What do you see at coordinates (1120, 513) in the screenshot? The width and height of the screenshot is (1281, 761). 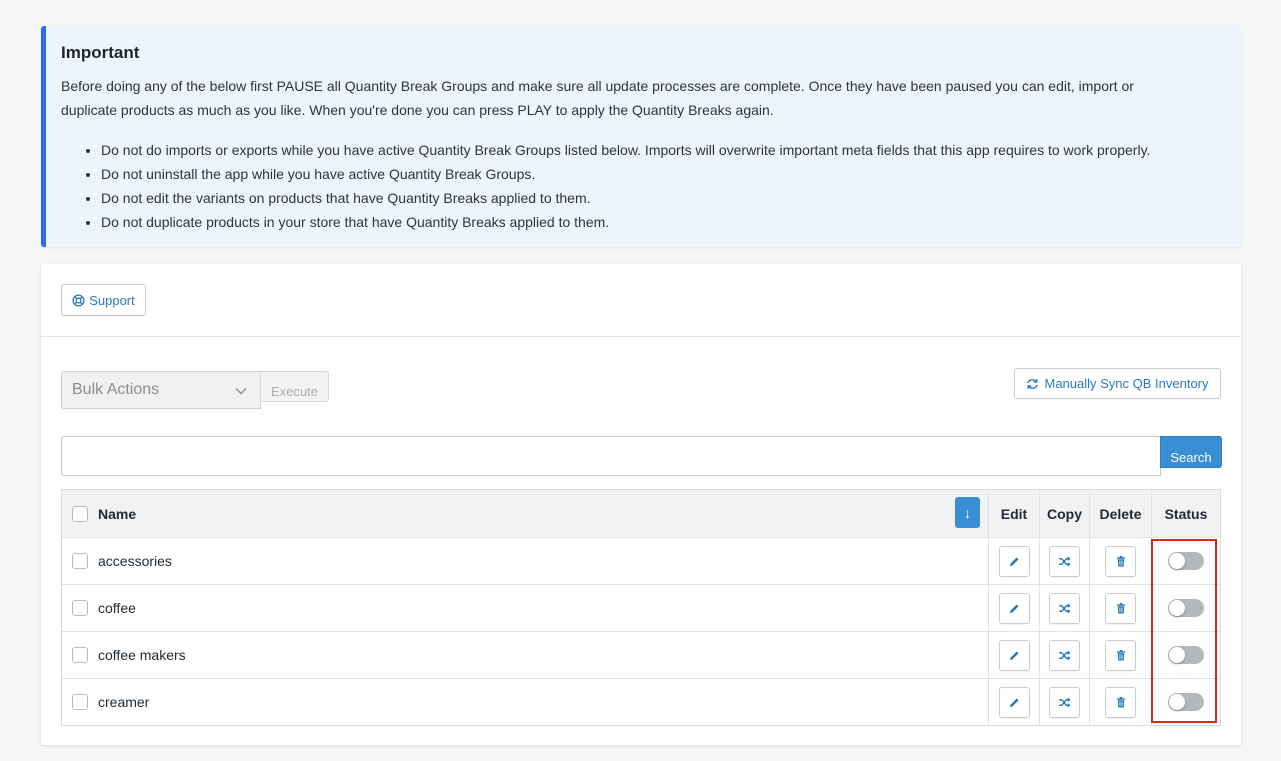 I see `delete-header: Delete` at bounding box center [1120, 513].